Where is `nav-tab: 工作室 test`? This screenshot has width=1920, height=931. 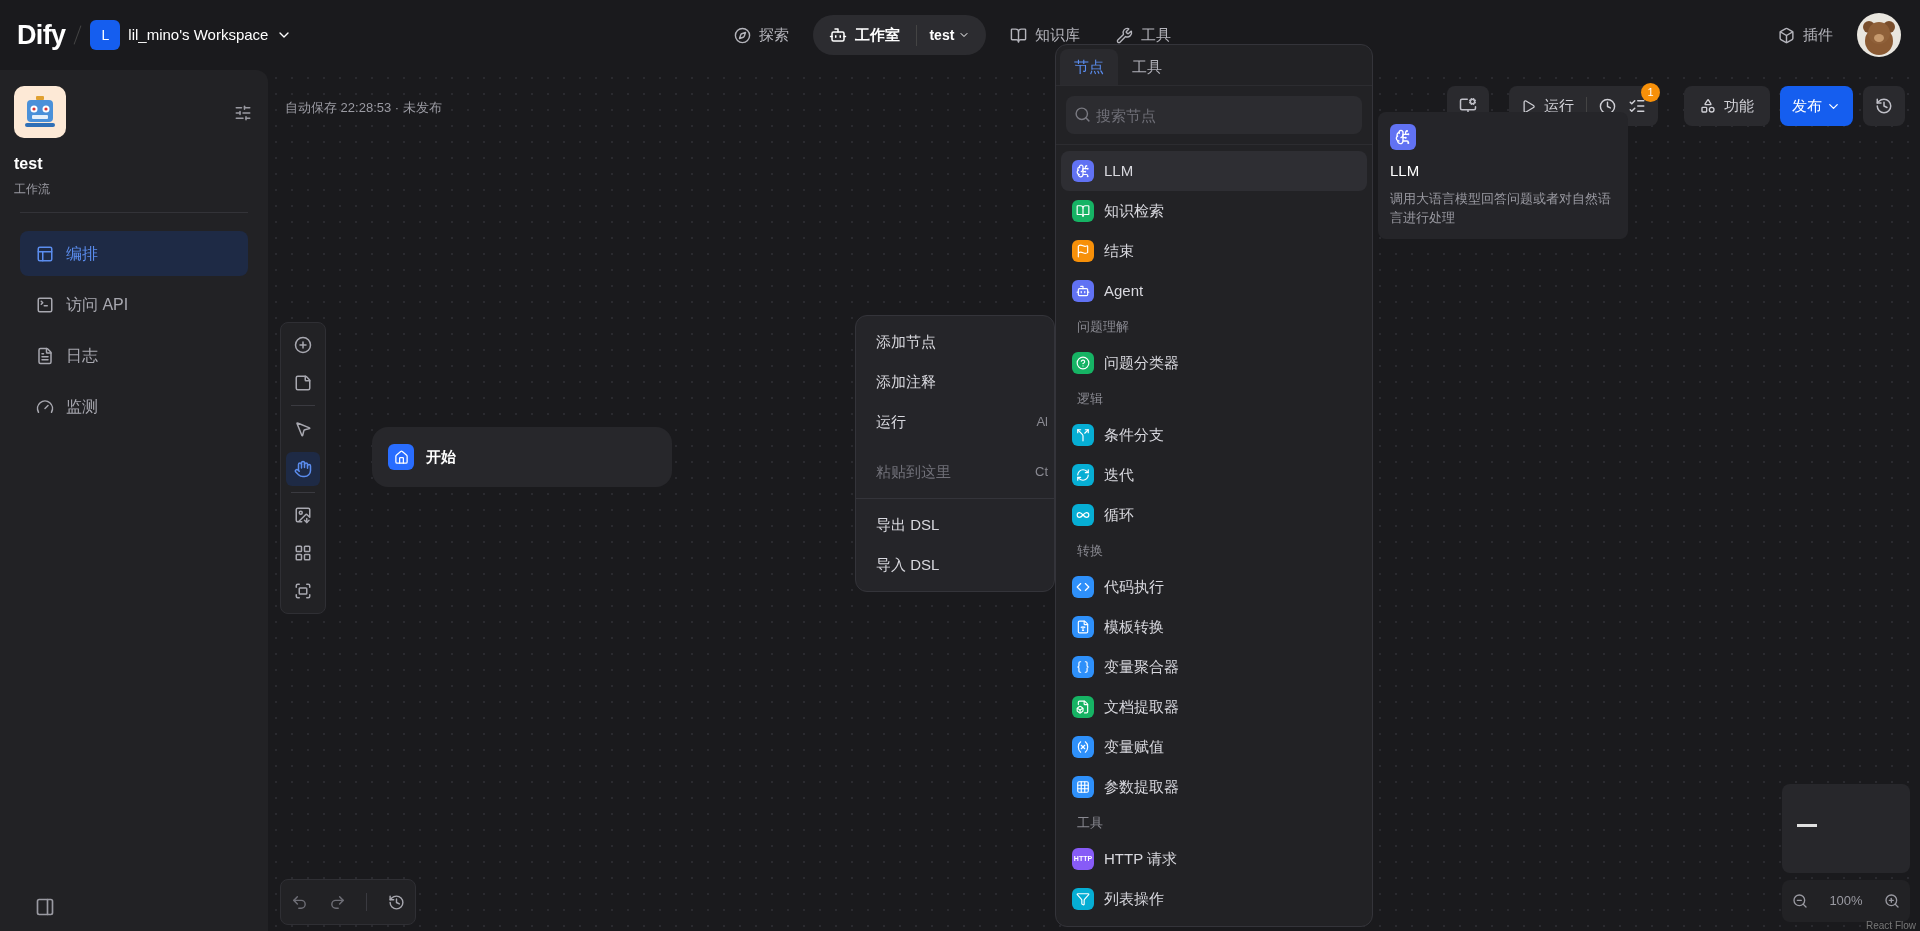
nav-tab: 工作室 test is located at coordinates (900, 35).